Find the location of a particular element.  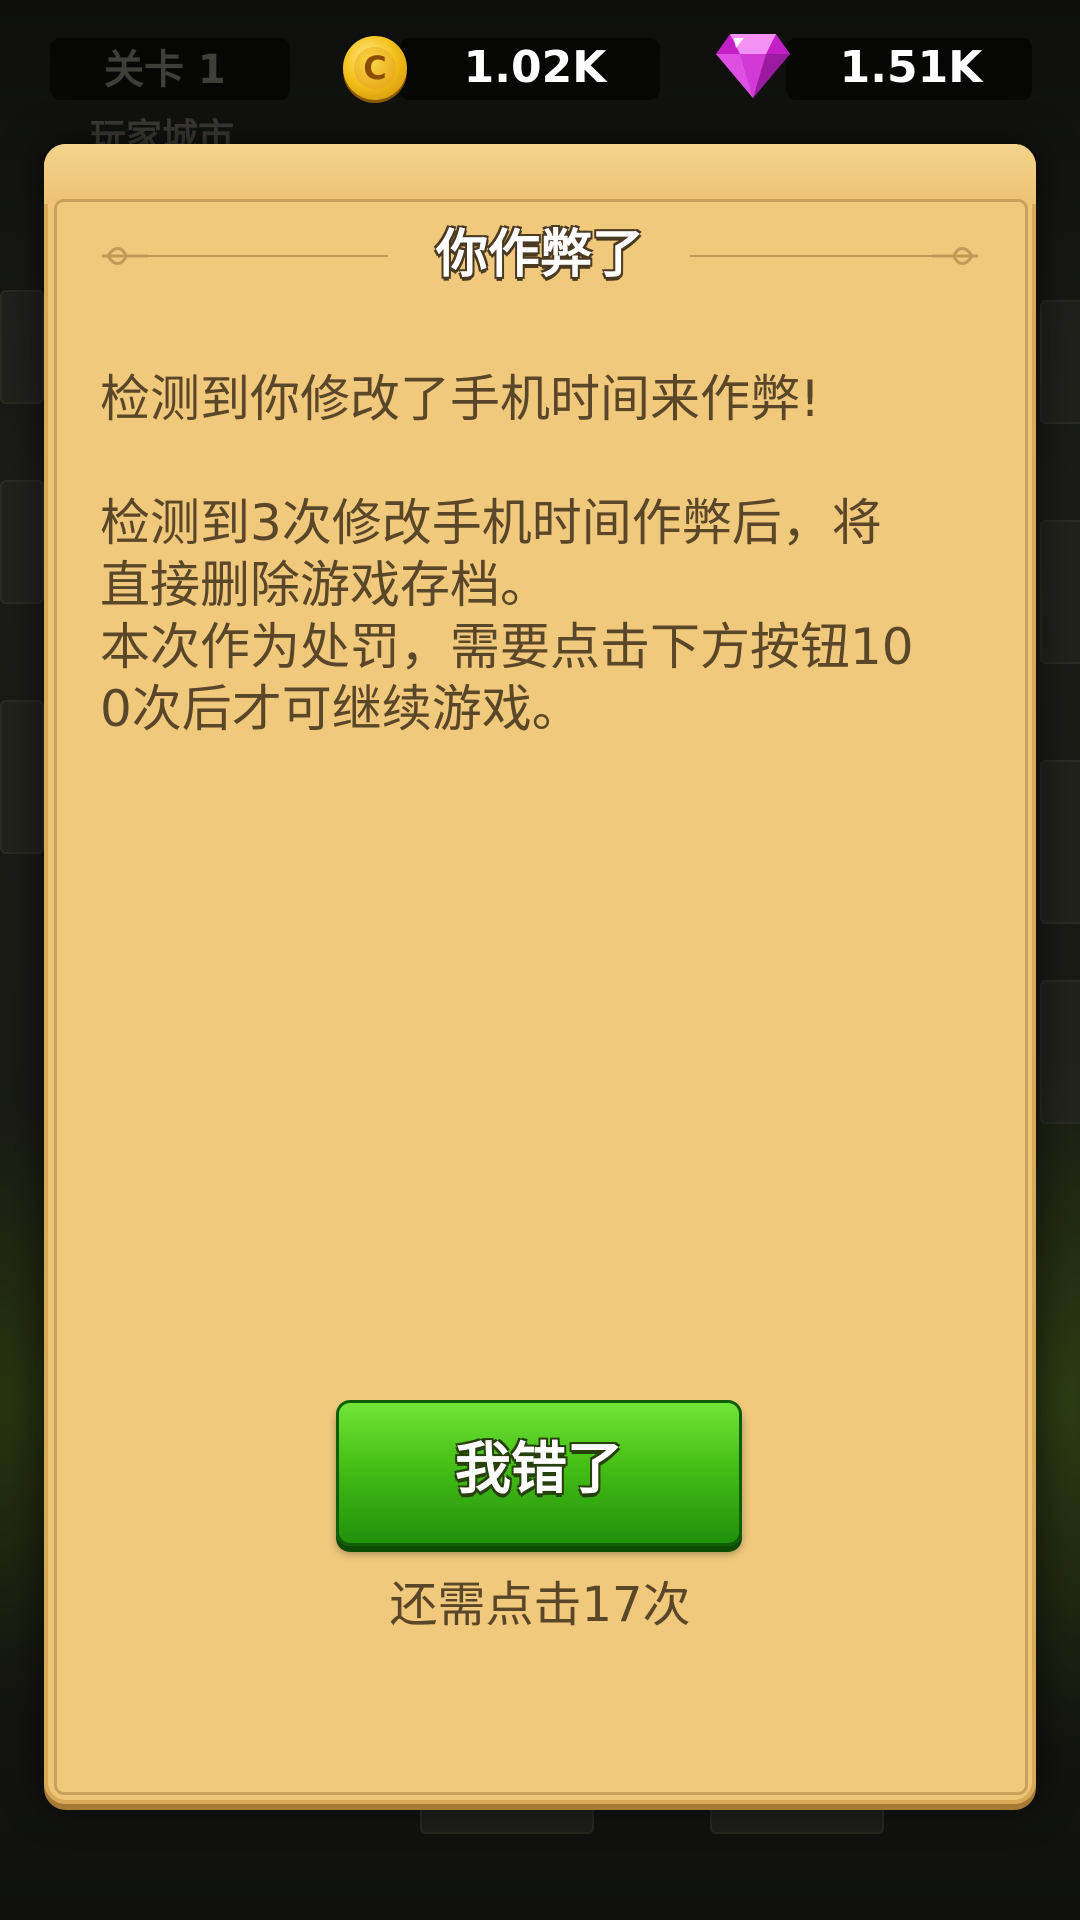

coin-icon: C is located at coordinates (375, 68).